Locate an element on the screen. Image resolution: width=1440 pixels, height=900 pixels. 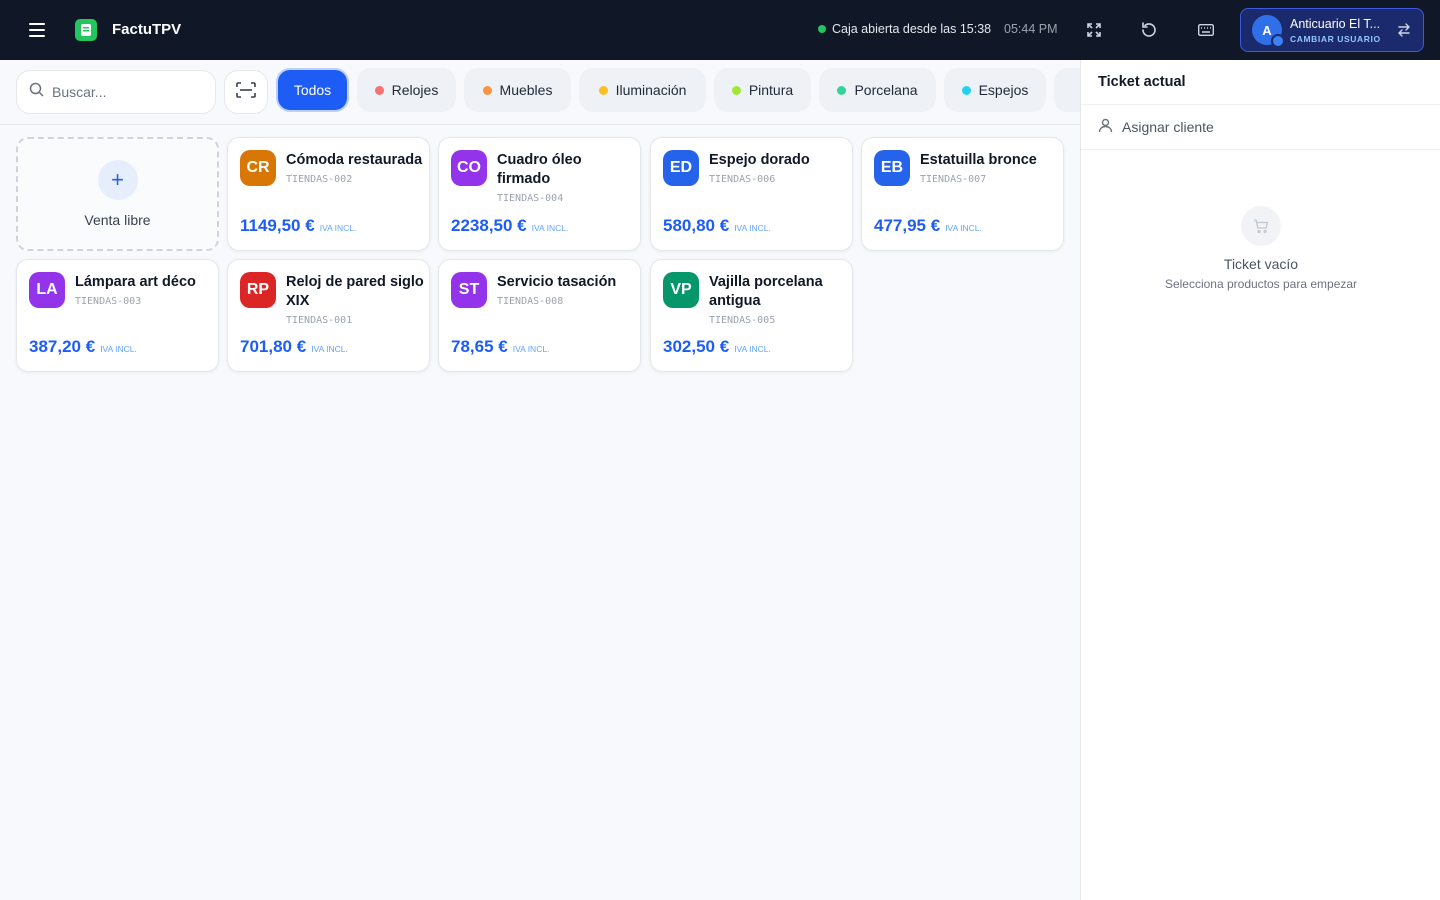
product-name: Servicio tasación is located at coordinates (557, 282).